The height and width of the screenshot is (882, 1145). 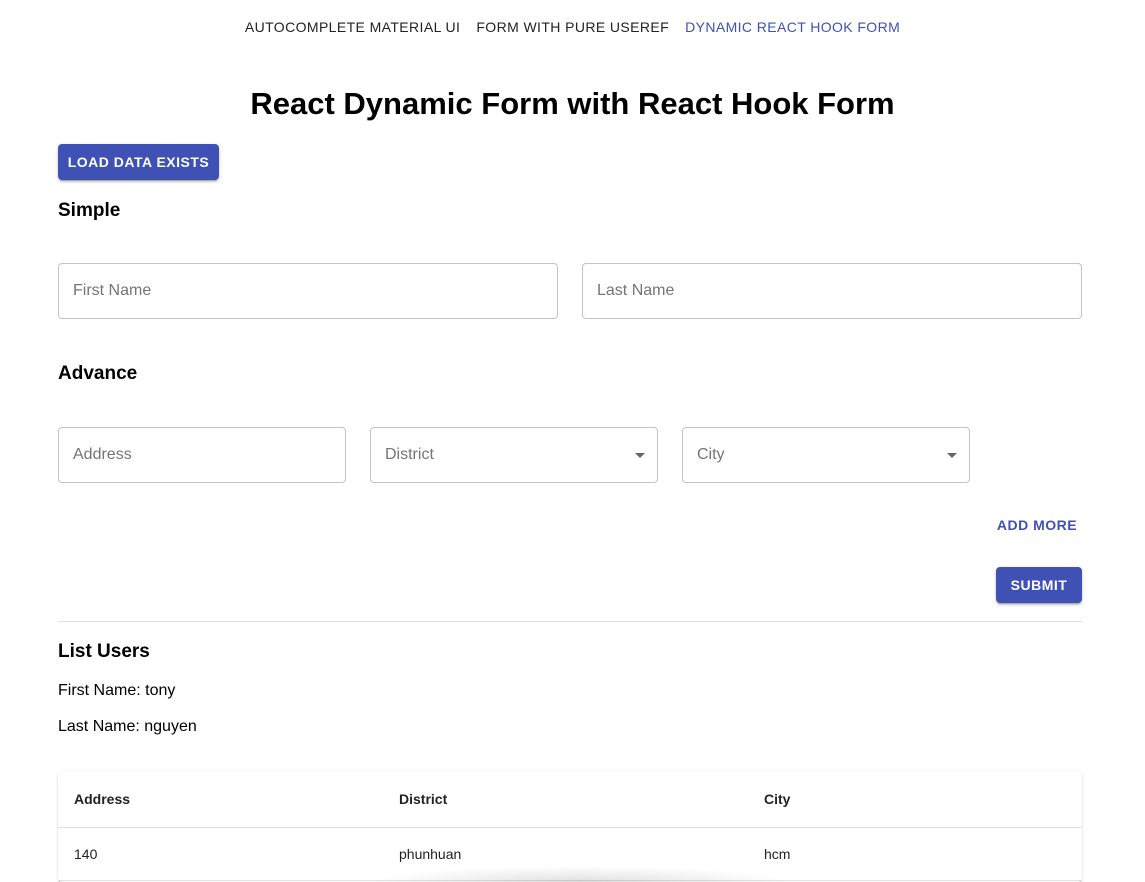 What do you see at coordinates (409, 454) in the screenshot?
I see `district-select-label: District` at bounding box center [409, 454].